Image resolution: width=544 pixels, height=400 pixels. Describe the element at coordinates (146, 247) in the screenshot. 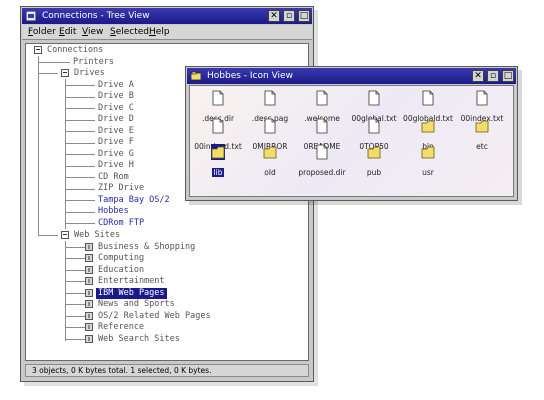

I see `tree-node-business: Business & Shopping` at that location.